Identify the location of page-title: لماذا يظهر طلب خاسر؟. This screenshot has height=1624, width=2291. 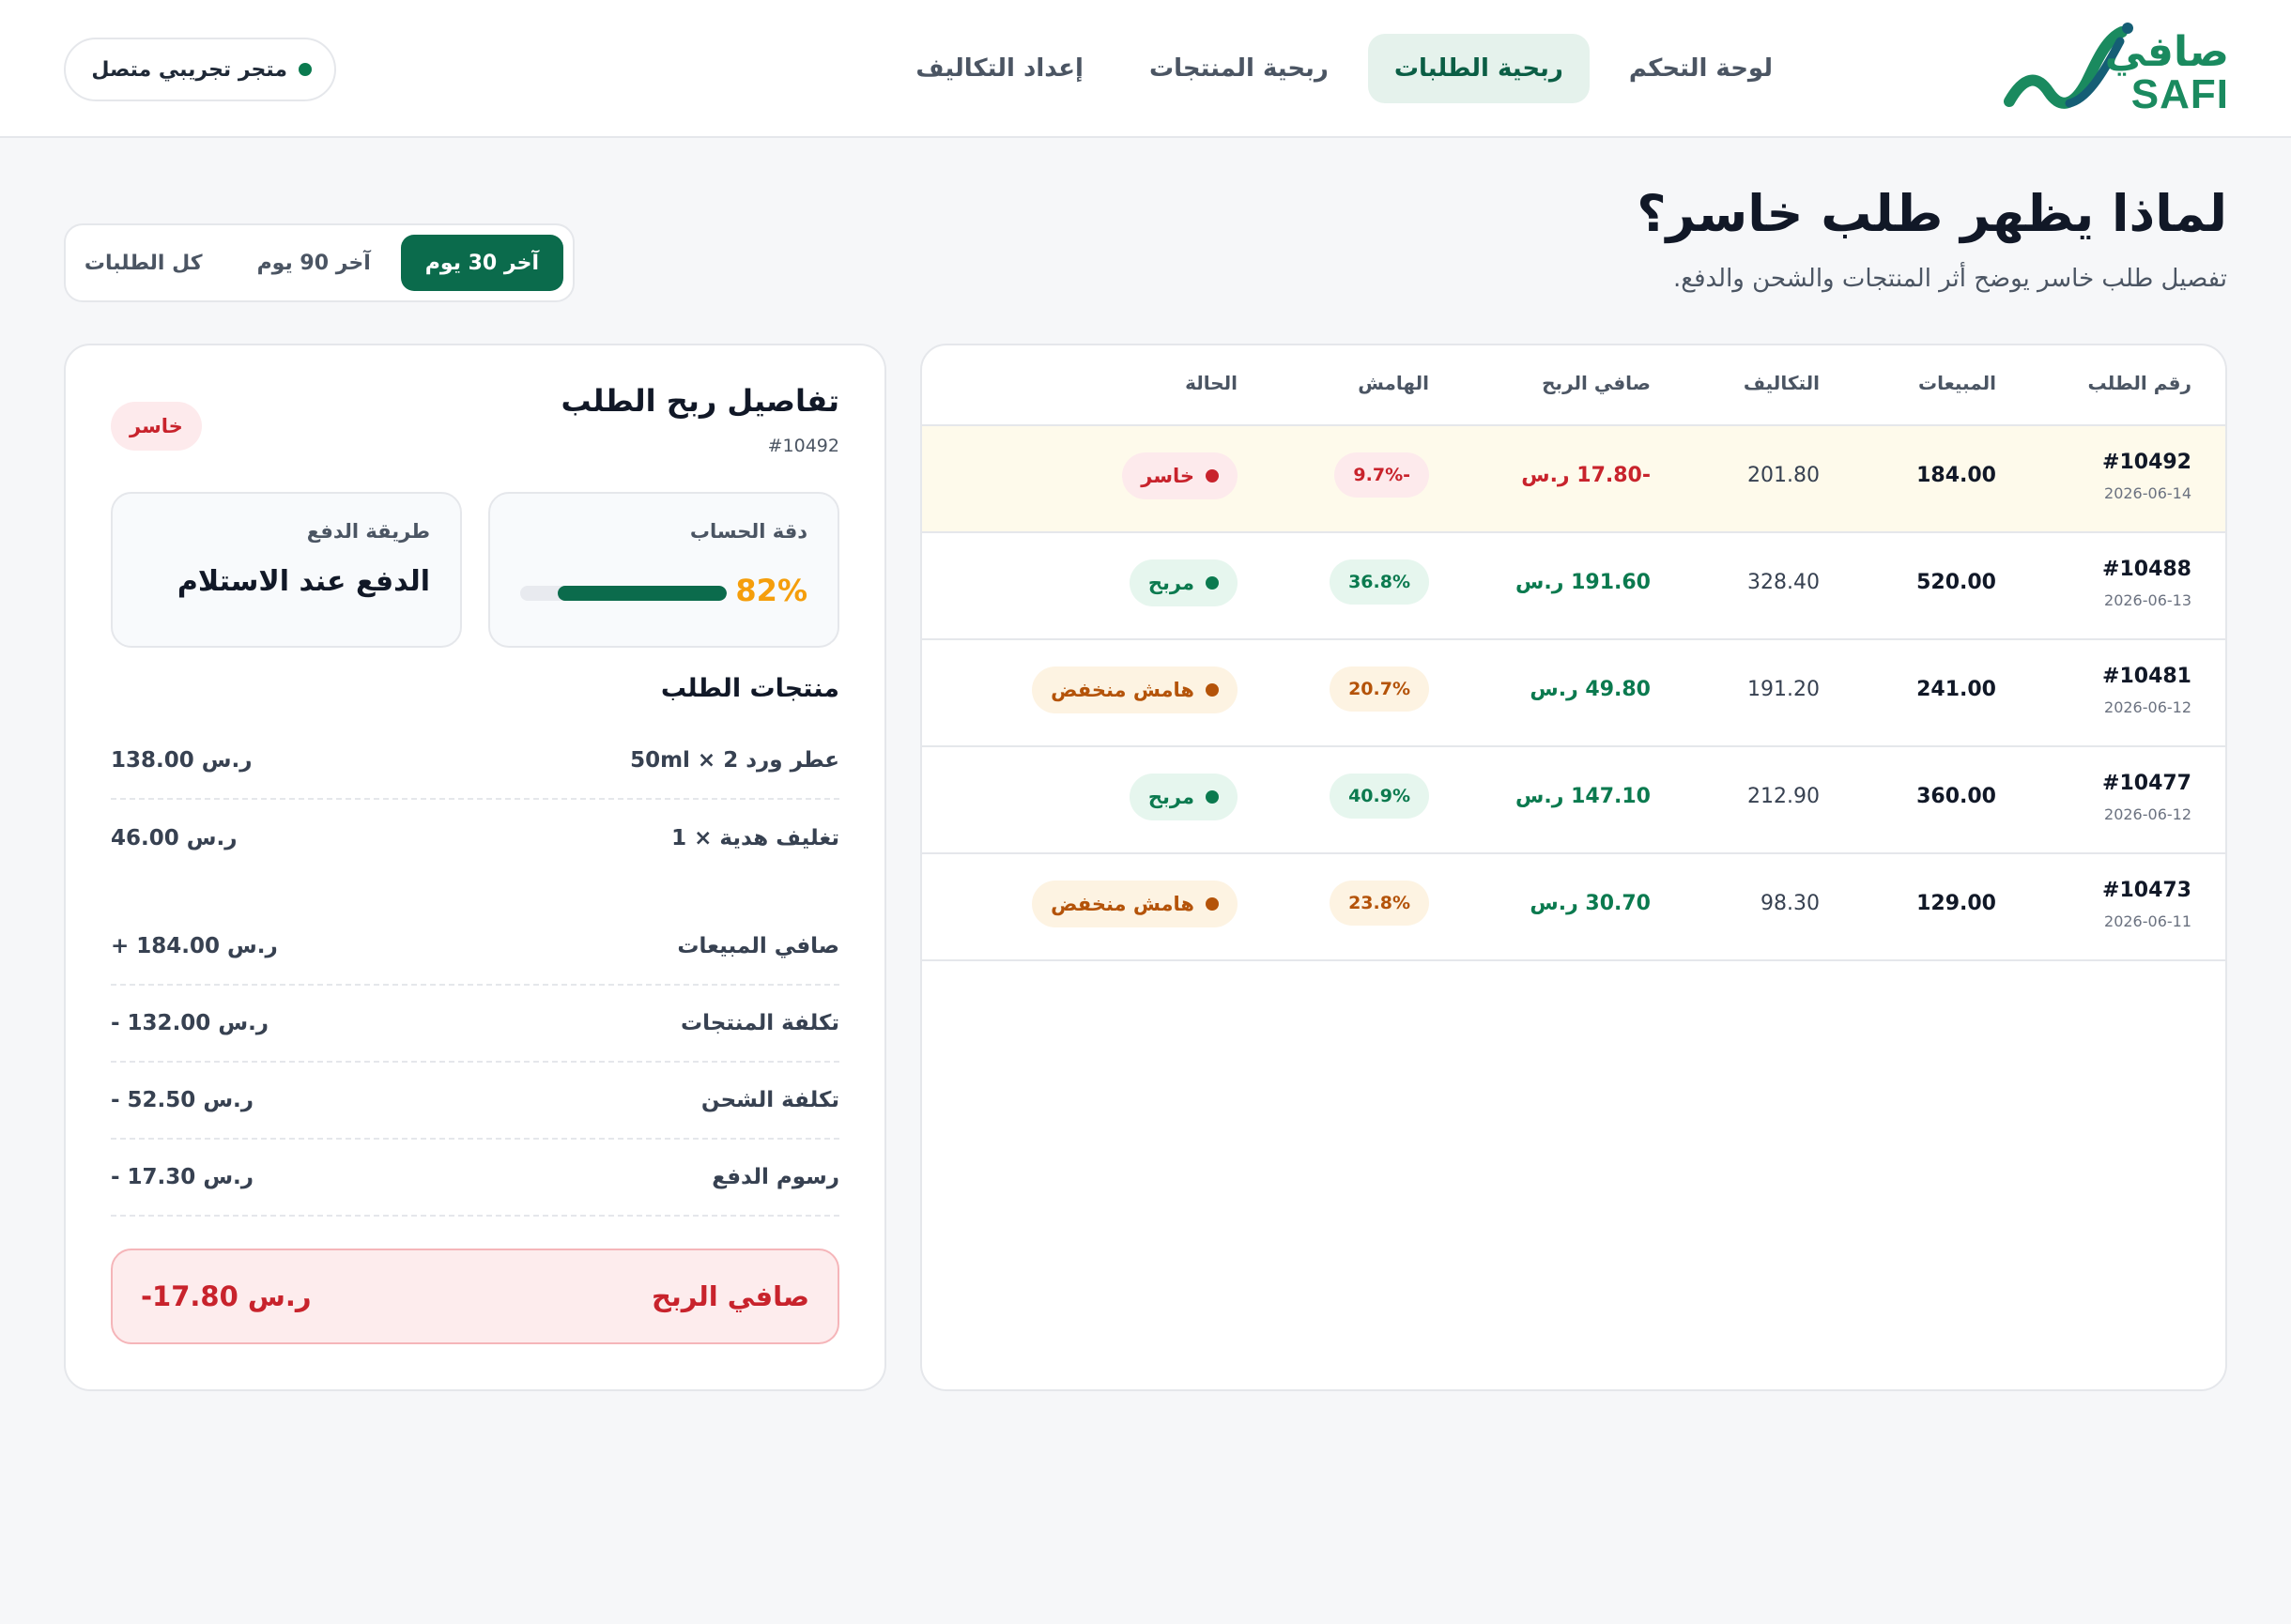
(1932, 213).